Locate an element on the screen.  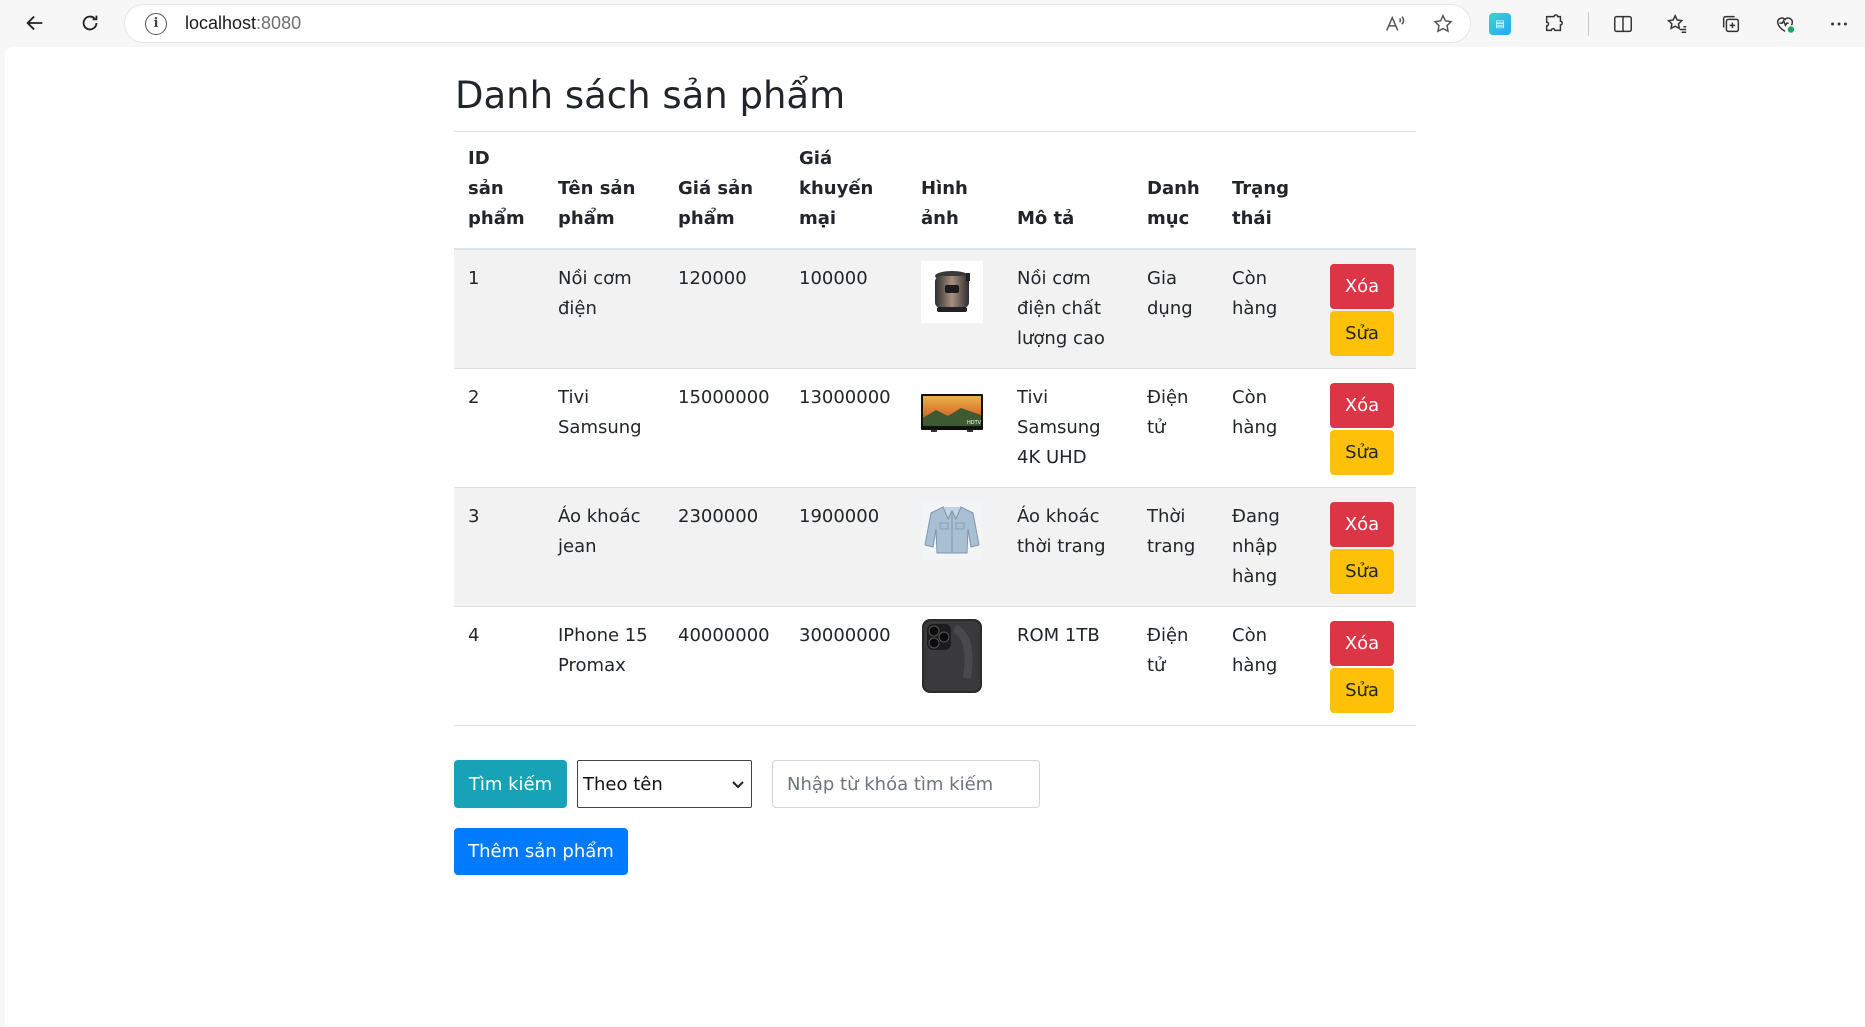
header-id: ID sản phẩm is located at coordinates (499, 191).